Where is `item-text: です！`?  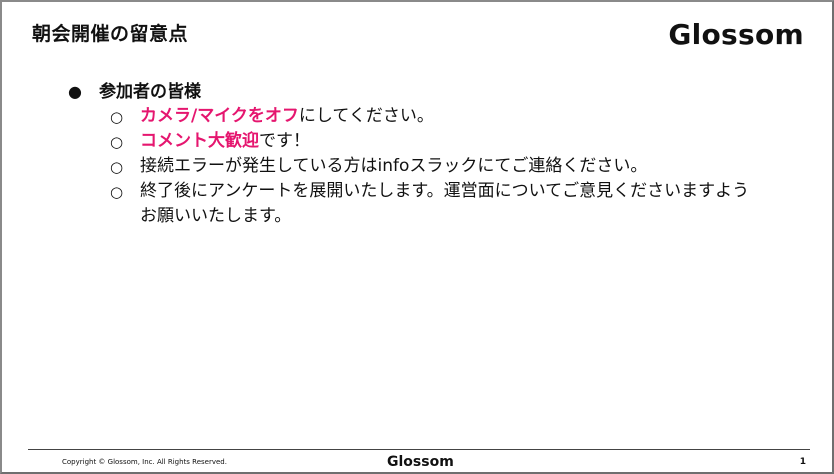
item-text: です！ is located at coordinates (284, 141).